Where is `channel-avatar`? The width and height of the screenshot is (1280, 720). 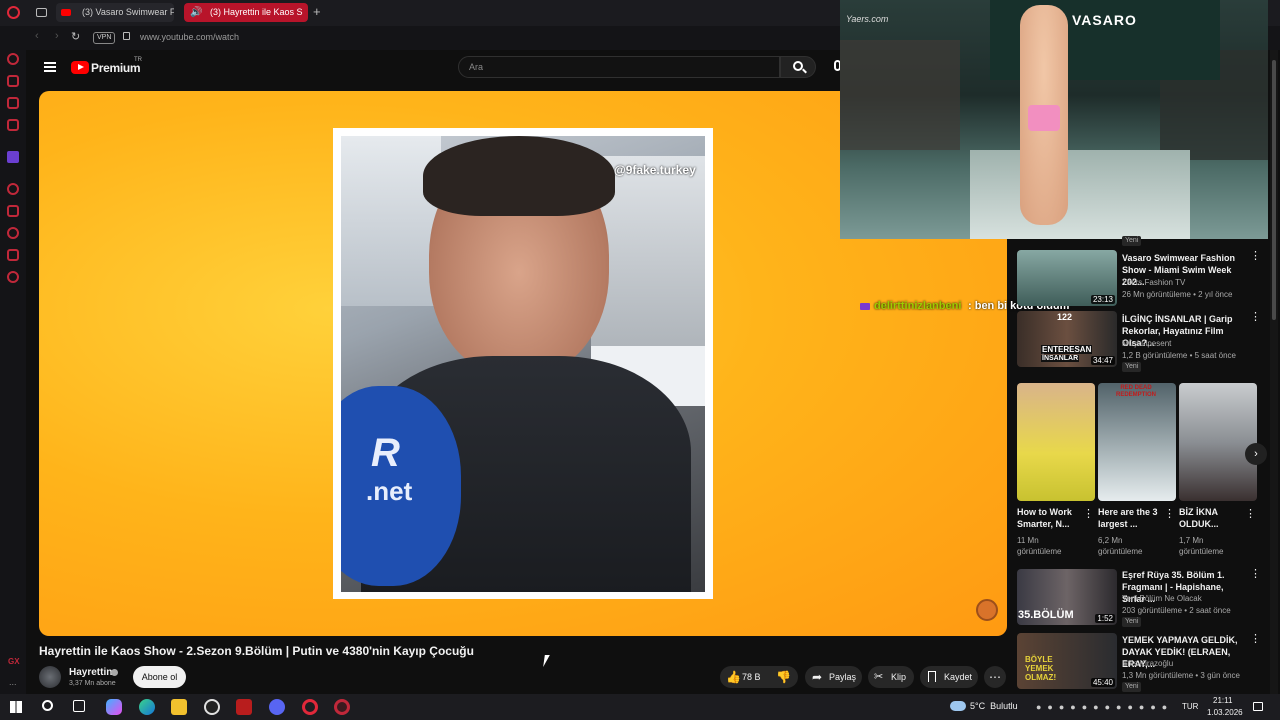
channel-avatar is located at coordinates (50, 677).